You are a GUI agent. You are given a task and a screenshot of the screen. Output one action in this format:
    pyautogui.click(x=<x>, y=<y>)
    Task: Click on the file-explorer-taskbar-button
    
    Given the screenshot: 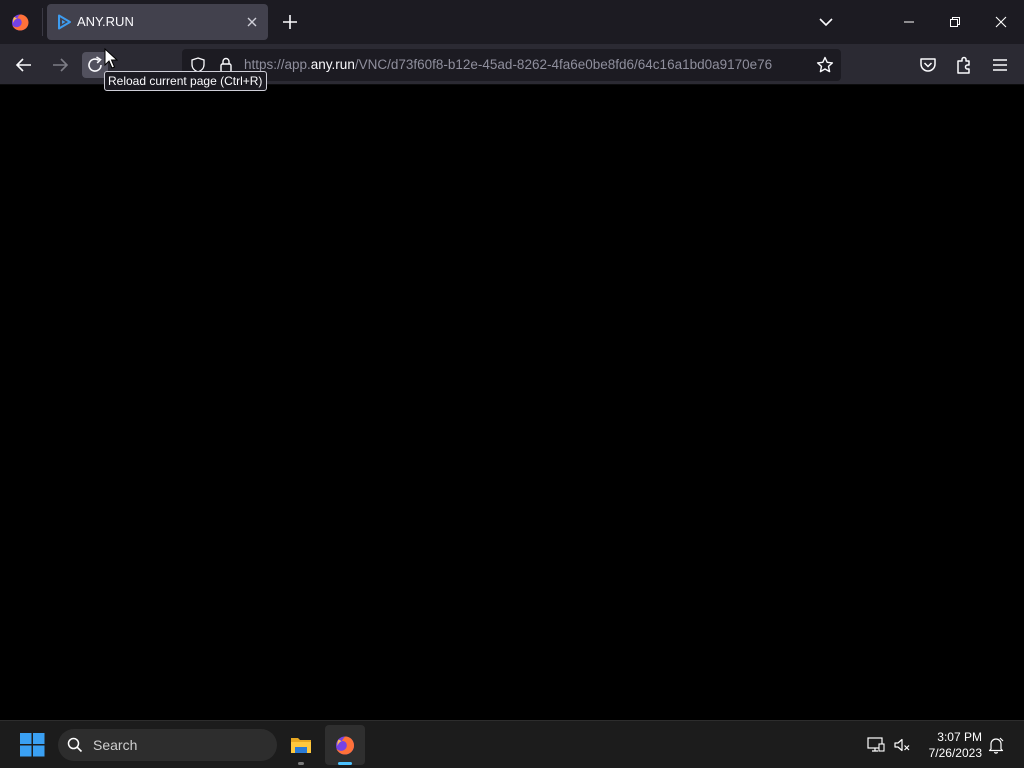 What is the action you would take?
    pyautogui.click(x=301, y=745)
    